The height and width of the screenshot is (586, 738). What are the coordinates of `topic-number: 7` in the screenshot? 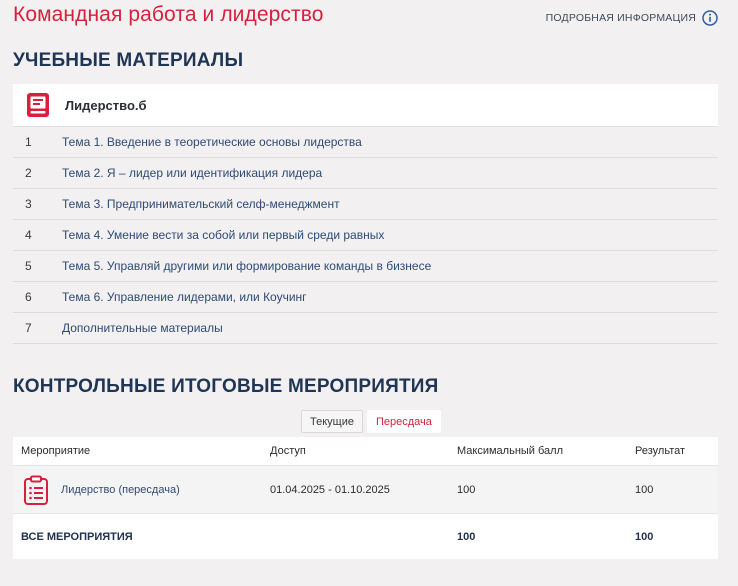 It's located at (28, 328).